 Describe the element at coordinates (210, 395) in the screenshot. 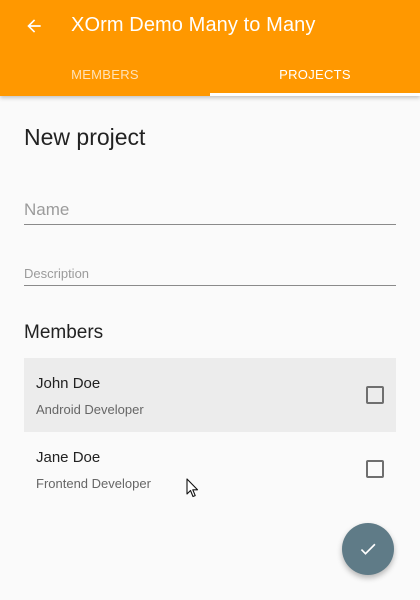

I see `list-item-john-doe: John Doe Android Developer` at that location.